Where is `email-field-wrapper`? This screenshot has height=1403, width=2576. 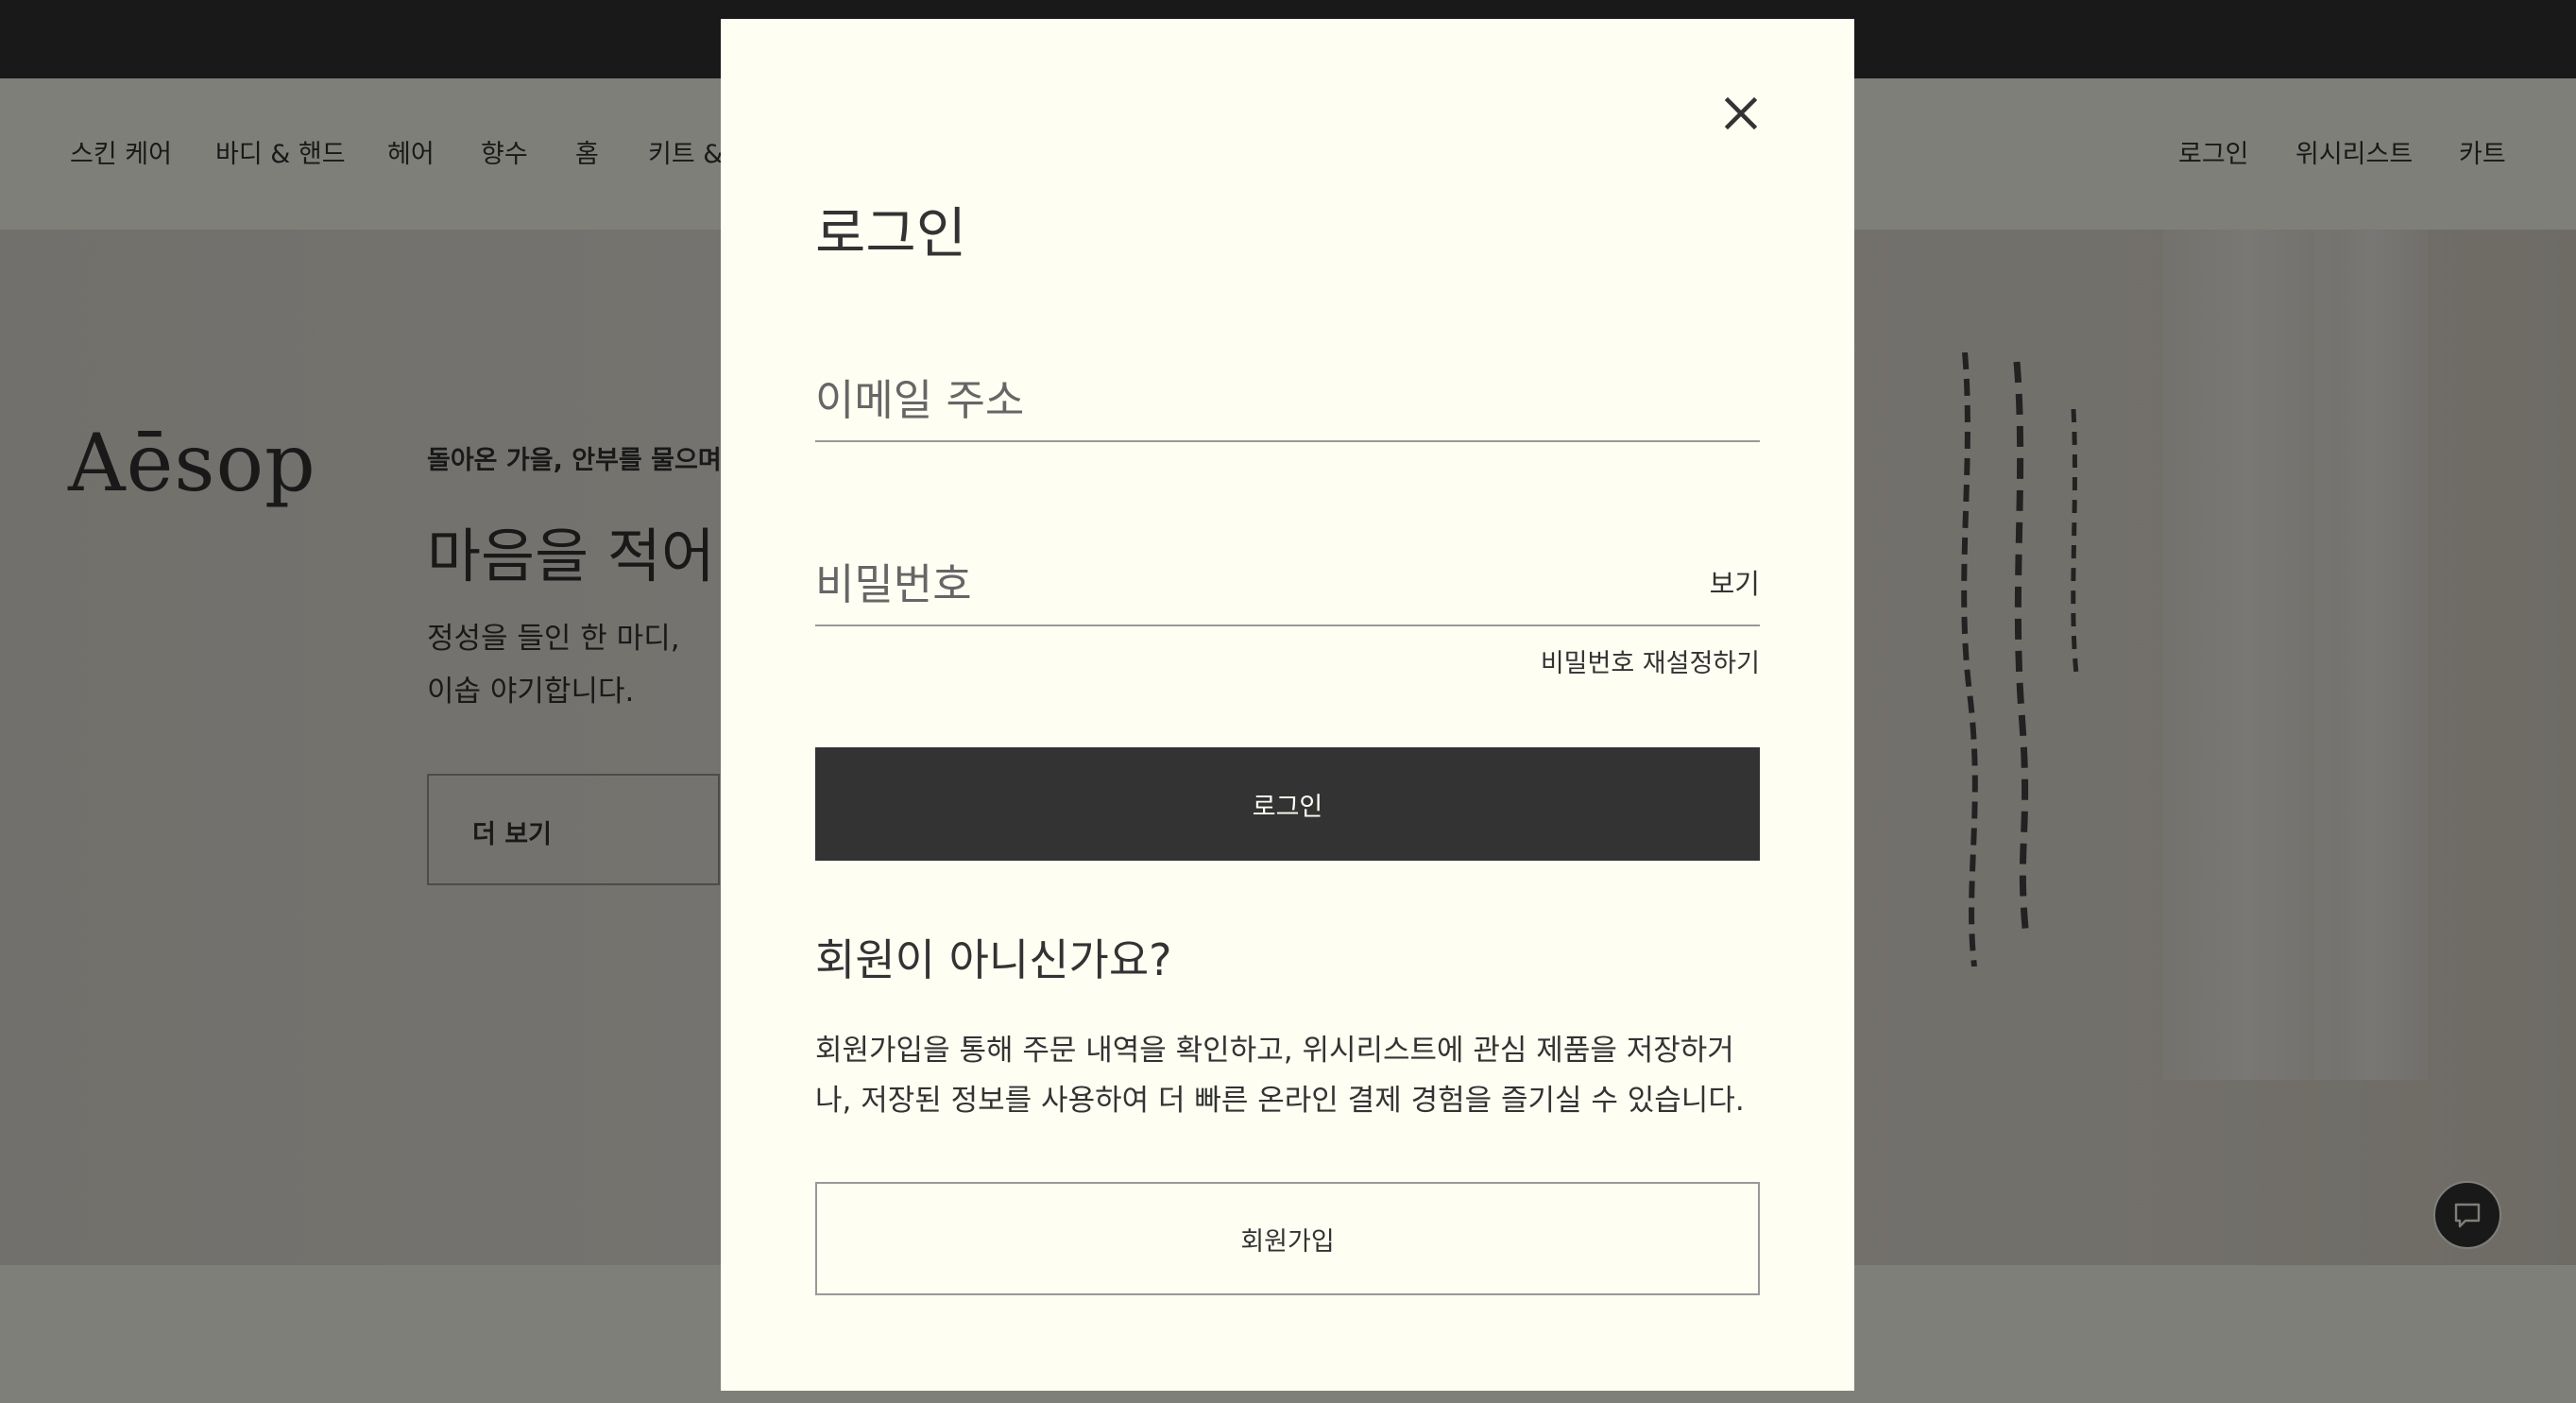
email-field-wrapper is located at coordinates (1287, 401).